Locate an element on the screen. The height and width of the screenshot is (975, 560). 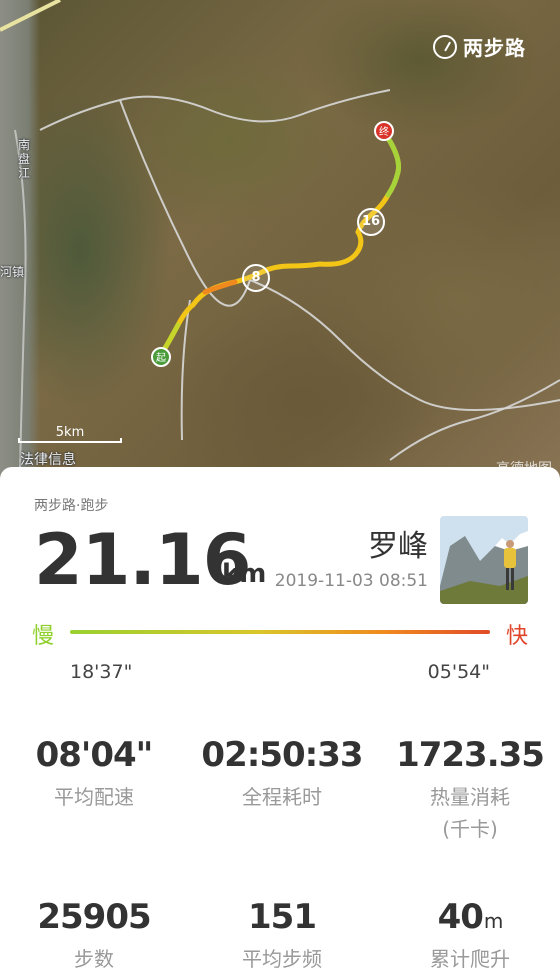
distance-value: 21.16 is located at coordinates (142, 560).